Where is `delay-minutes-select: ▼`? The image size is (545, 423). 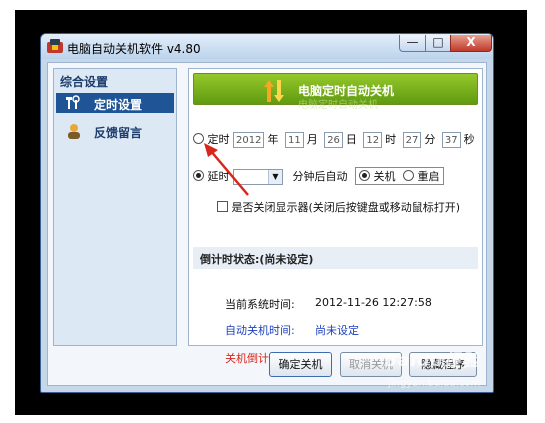 delay-minutes-select: ▼ is located at coordinates (258, 177).